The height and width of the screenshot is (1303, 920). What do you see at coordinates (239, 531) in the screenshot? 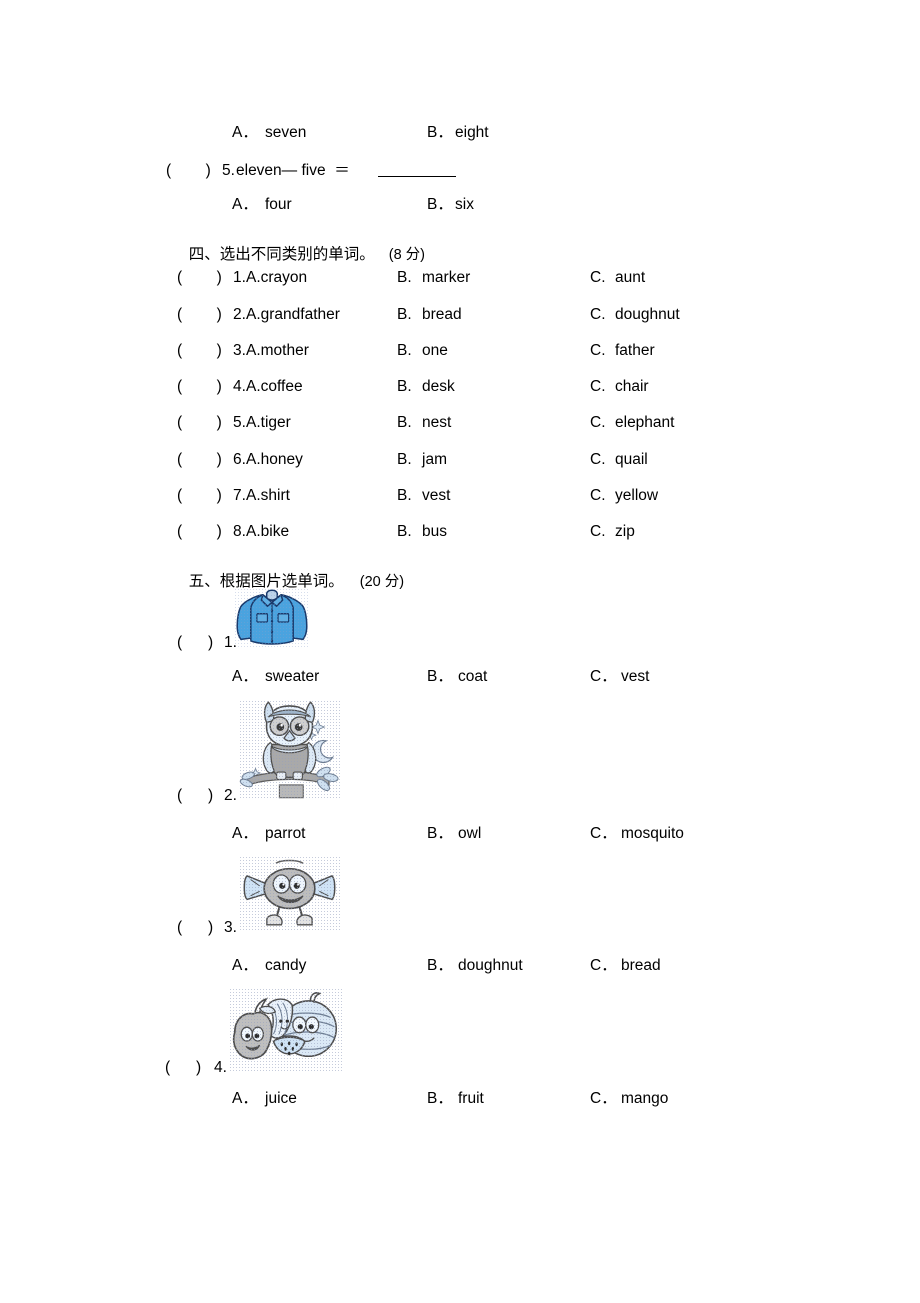
I see `item-number: 8.` at bounding box center [239, 531].